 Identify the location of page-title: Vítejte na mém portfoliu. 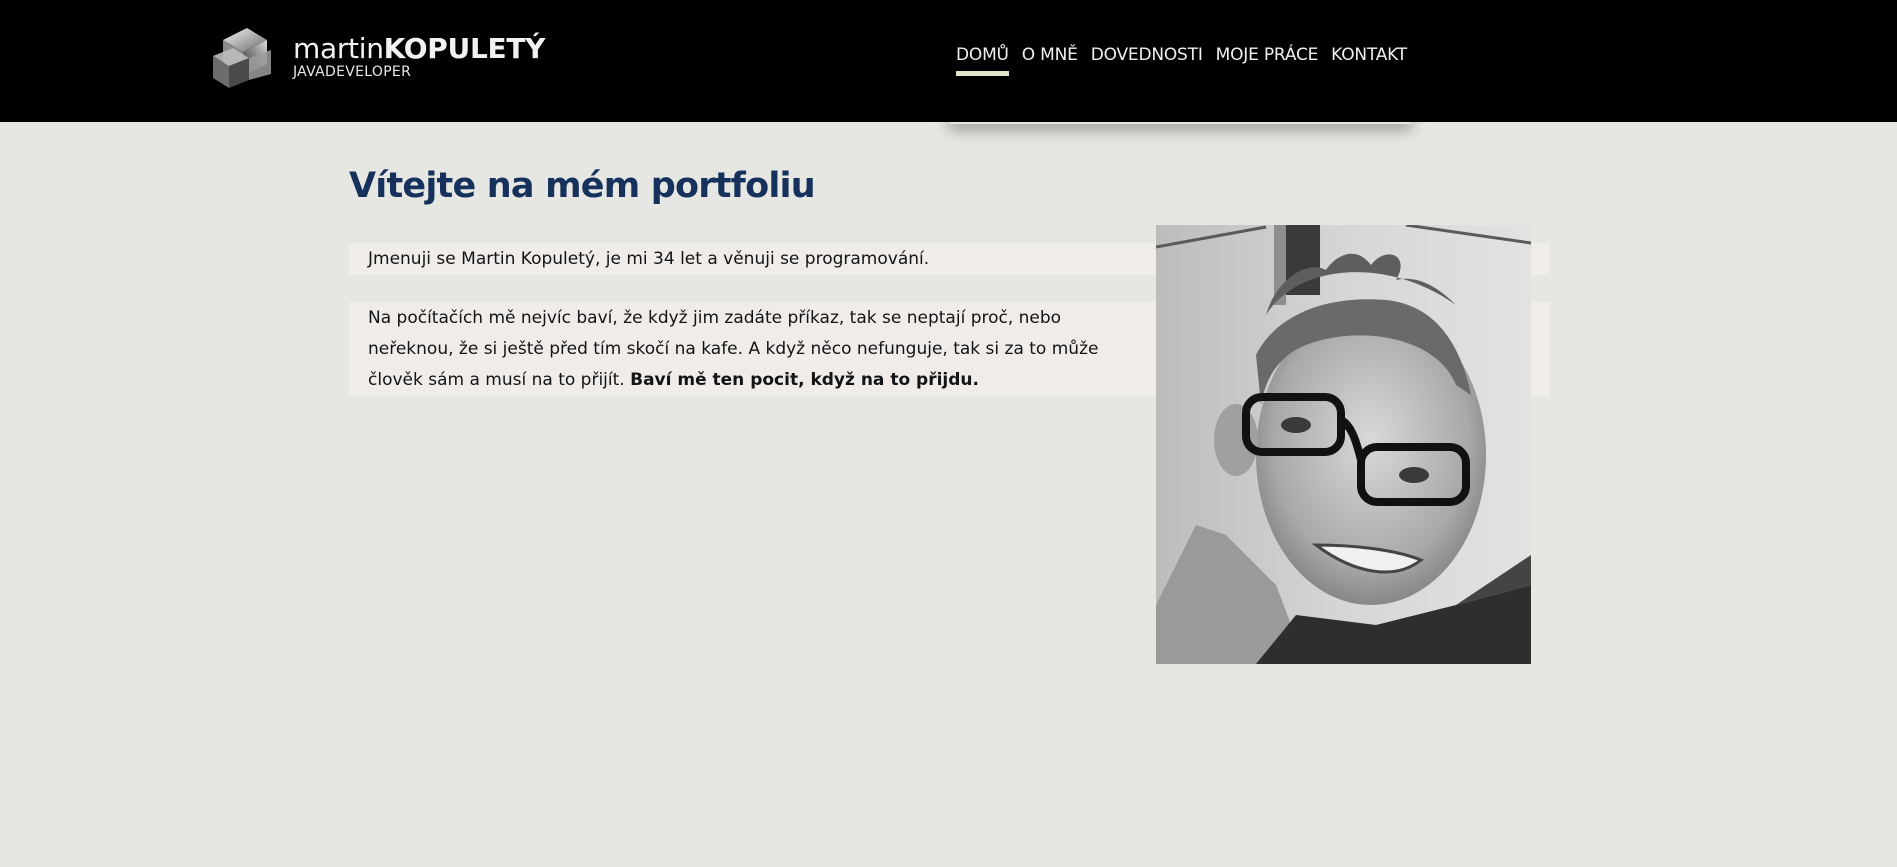
(582, 186).